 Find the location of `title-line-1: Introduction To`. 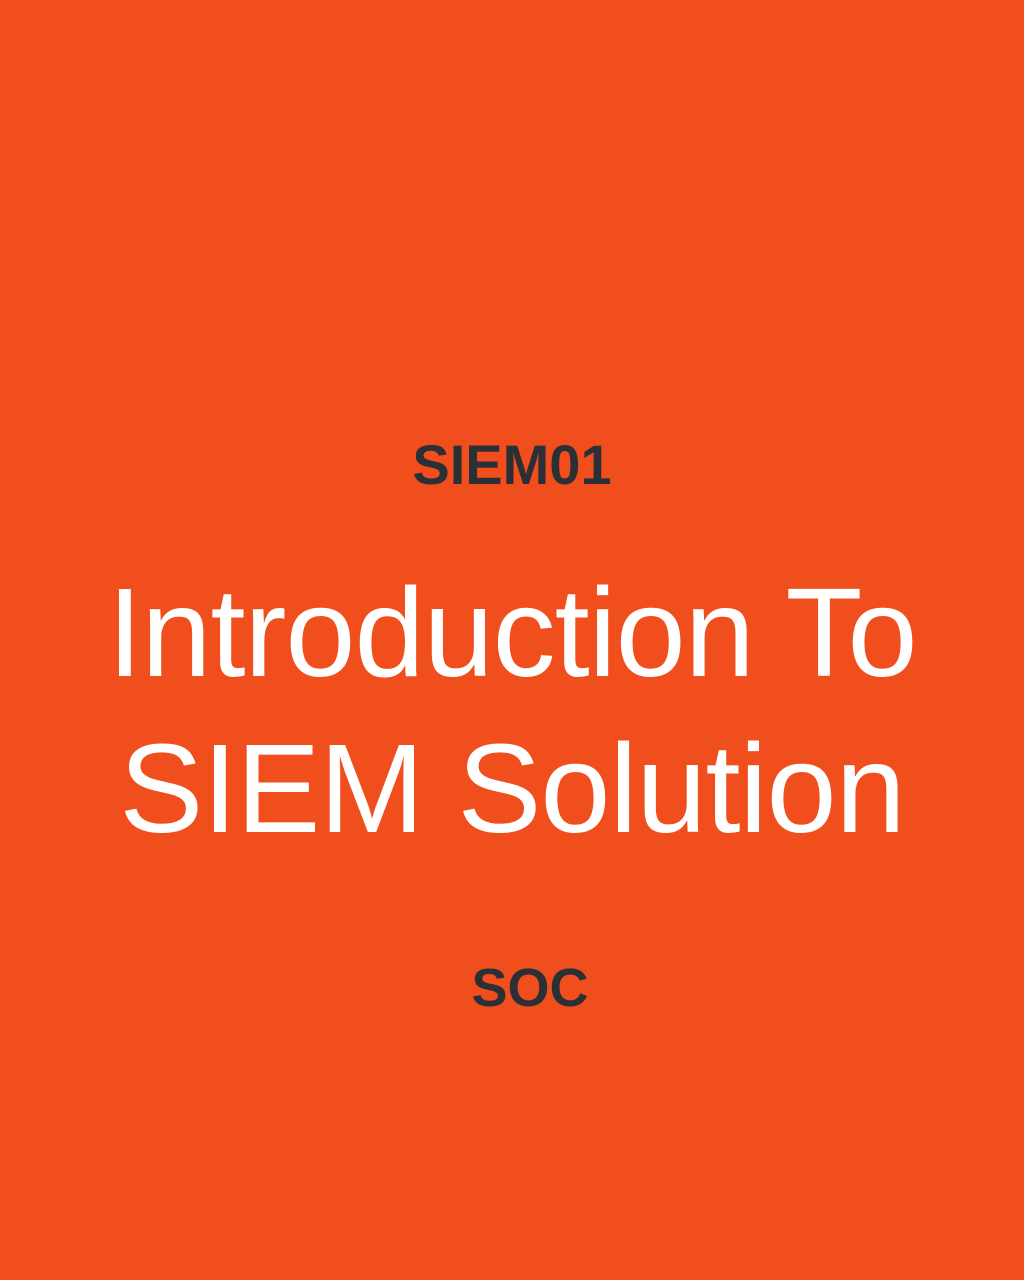

title-line-1: Introduction To is located at coordinates (512, 632).